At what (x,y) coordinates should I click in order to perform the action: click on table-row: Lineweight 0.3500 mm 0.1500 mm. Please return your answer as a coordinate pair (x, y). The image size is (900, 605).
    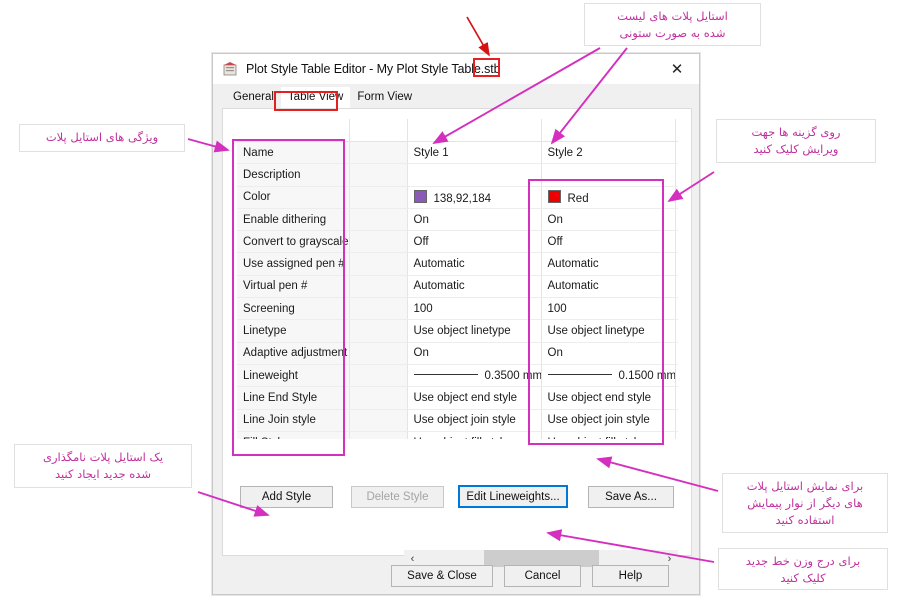
    Looking at the image, I should click on (457, 376).